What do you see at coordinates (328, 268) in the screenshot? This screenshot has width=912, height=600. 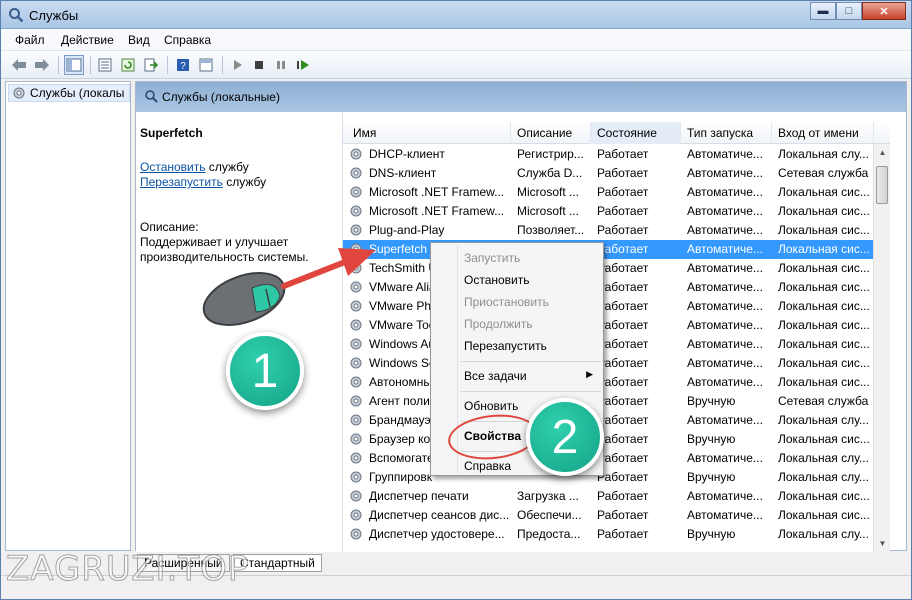 I see `pointer-arrow-icon` at bounding box center [328, 268].